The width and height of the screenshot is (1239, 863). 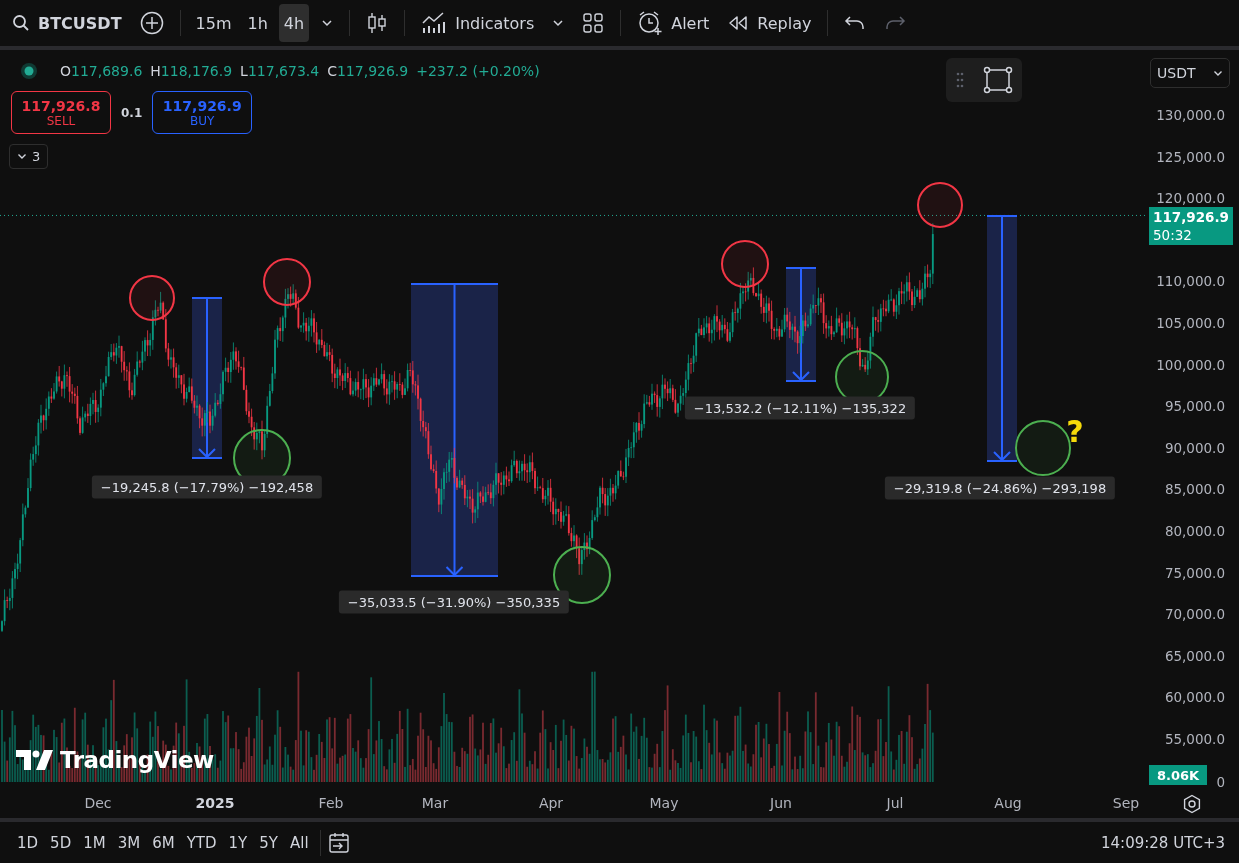 I want to click on redo-icon, so click(x=895, y=23).